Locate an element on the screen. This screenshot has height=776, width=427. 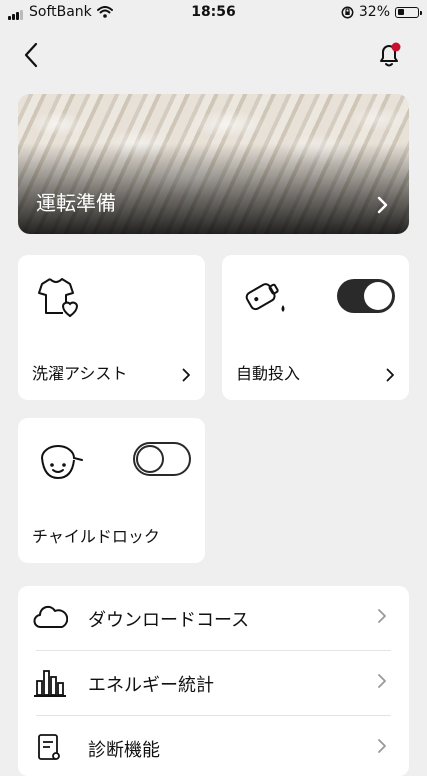
auto-dose-card: 自動投入 is located at coordinates (315, 327).